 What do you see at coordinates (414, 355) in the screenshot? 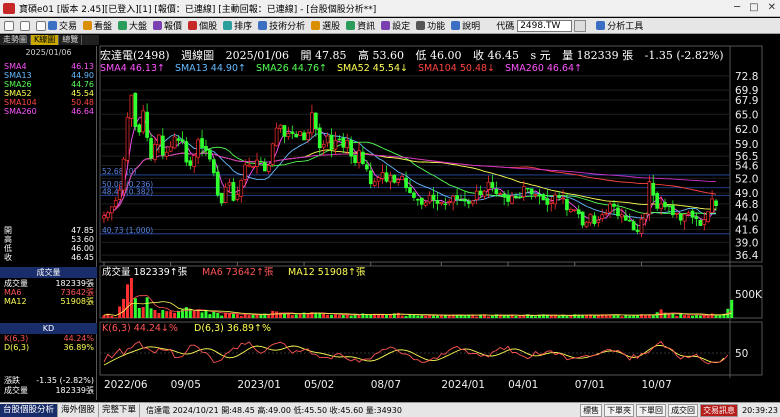
I see `d-line` at bounding box center [414, 355].